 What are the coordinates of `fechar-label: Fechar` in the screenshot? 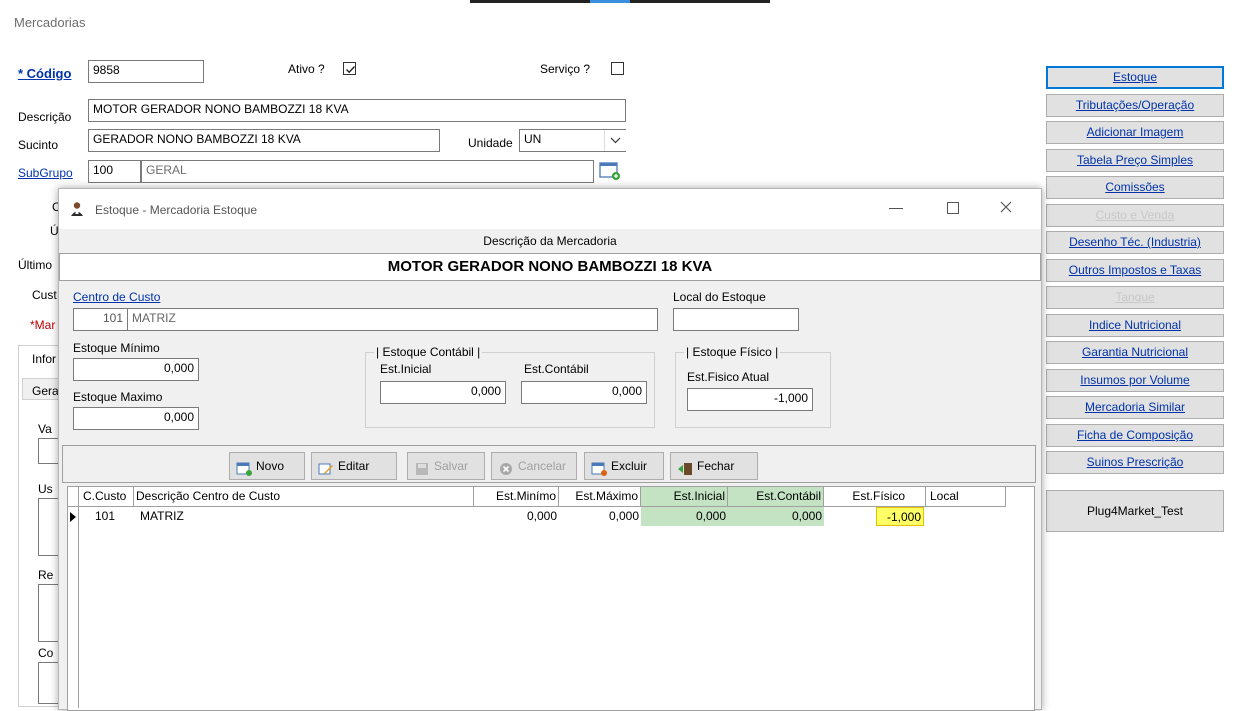 It's located at (716, 466).